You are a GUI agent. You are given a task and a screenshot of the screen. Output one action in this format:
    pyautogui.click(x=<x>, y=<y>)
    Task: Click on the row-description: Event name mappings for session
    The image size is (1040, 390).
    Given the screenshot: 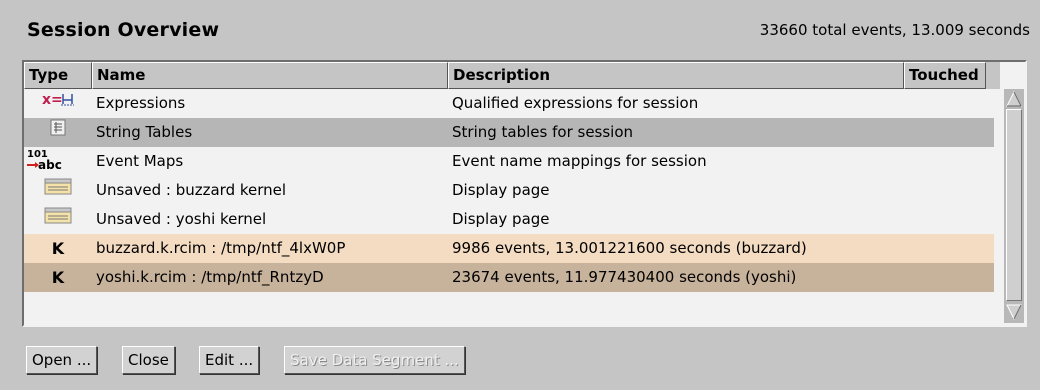 What is the action you would take?
    pyautogui.click(x=579, y=161)
    